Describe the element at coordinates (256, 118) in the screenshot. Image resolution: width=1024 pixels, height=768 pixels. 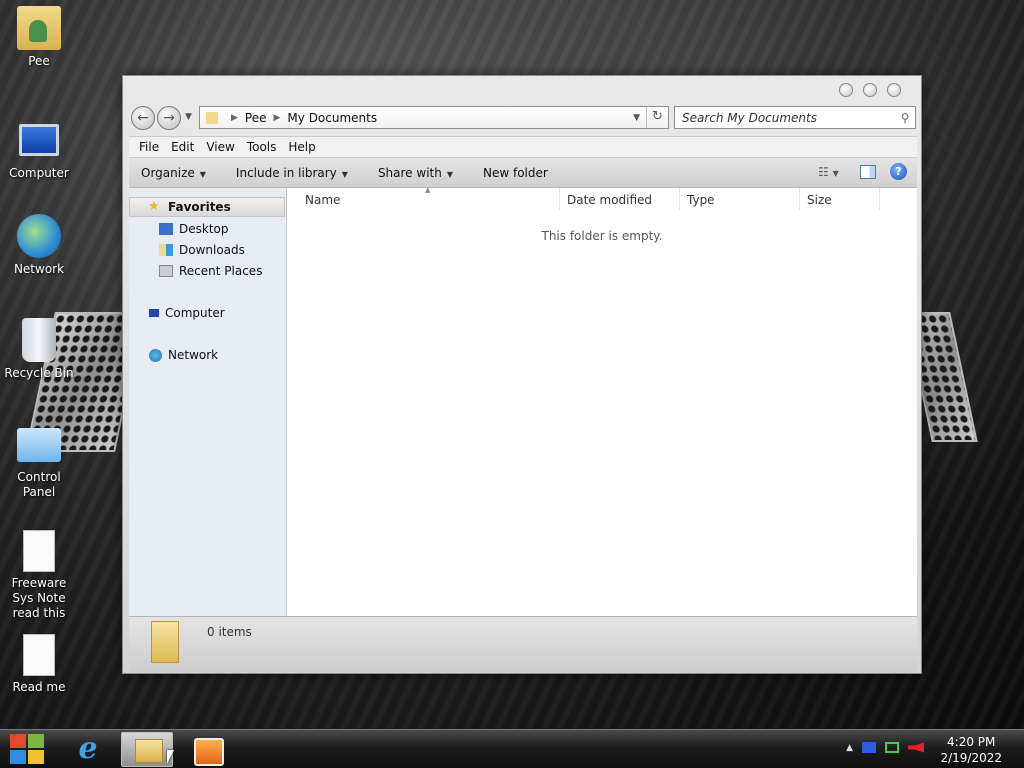
I see `breadcrumb-pee: Pee` at that location.